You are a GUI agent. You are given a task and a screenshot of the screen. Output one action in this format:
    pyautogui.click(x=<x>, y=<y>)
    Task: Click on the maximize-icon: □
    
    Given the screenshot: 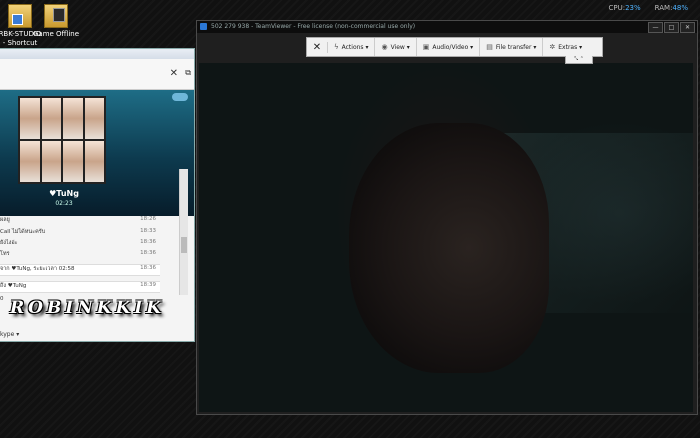 What is the action you would take?
    pyautogui.click(x=671, y=27)
    